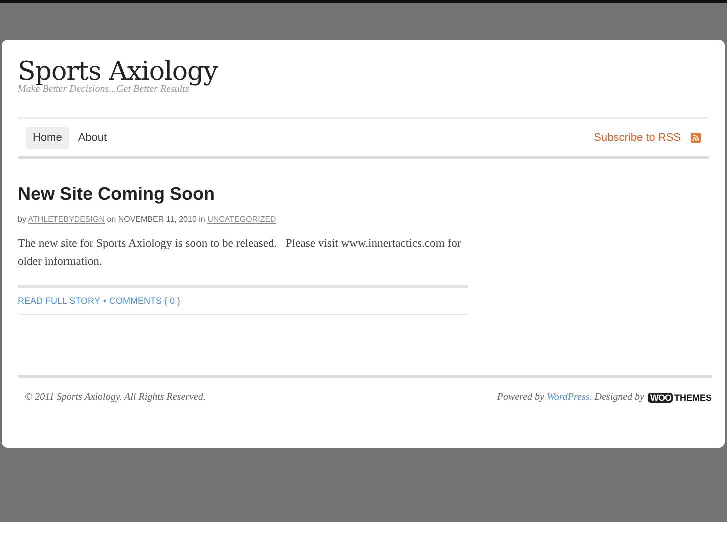 This screenshot has height=545, width=727. What do you see at coordinates (117, 194) in the screenshot?
I see `post-title: New Site Coming Soon` at bounding box center [117, 194].